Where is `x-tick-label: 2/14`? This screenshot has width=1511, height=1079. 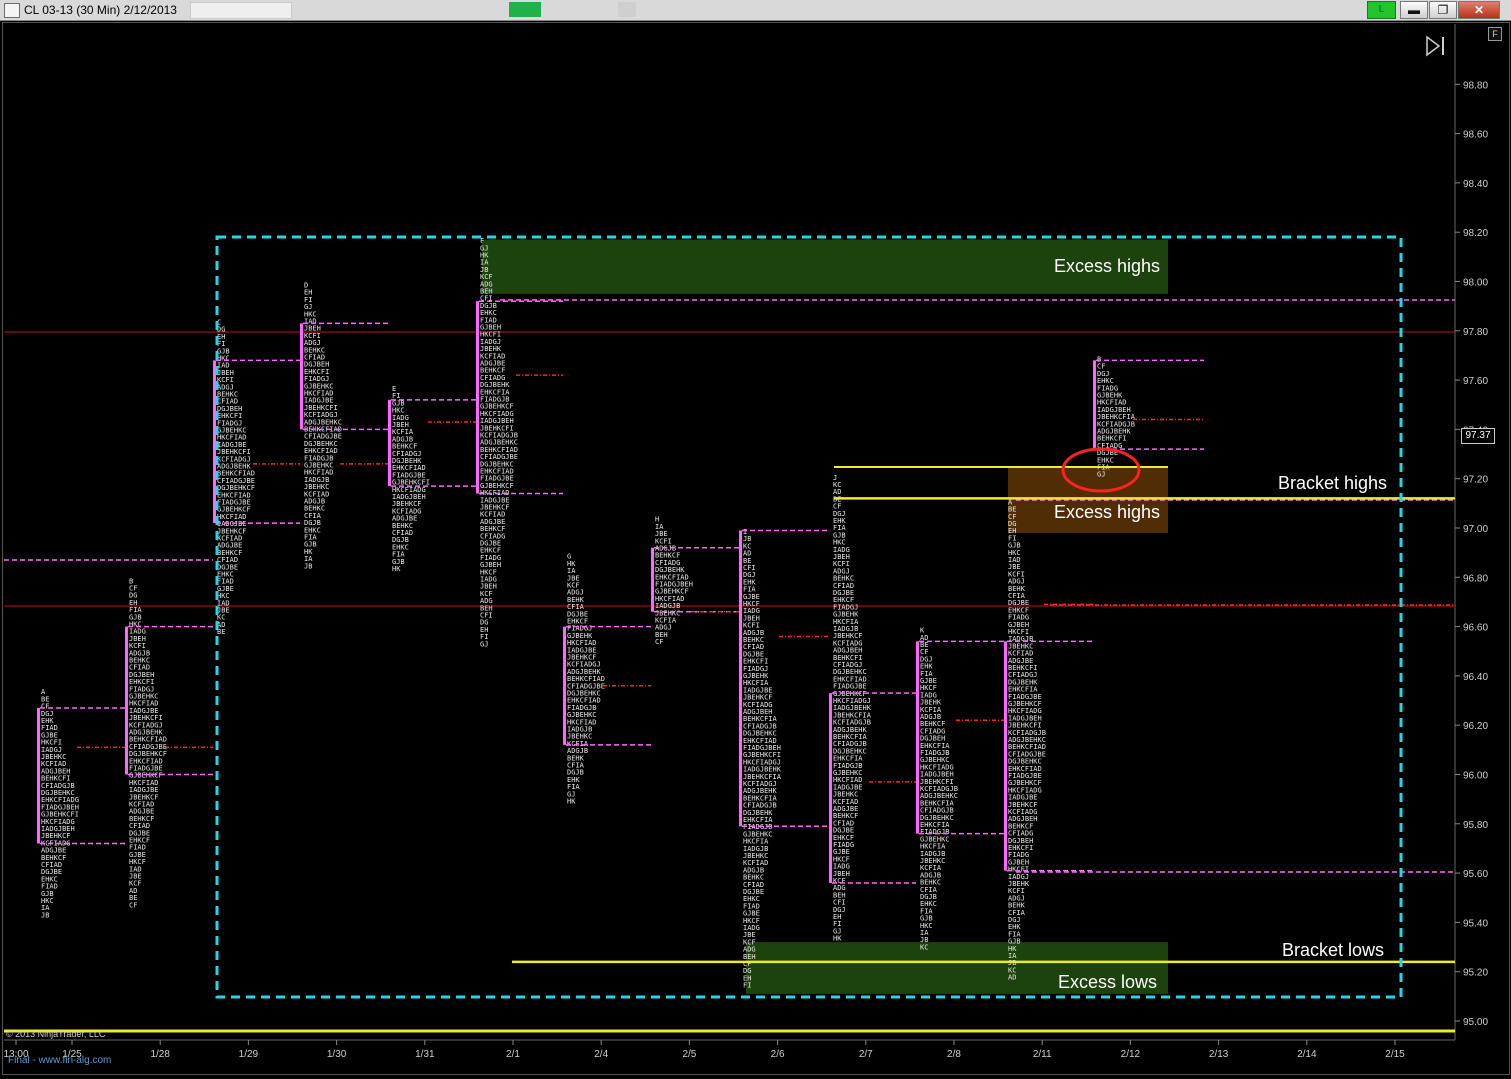
x-tick-label: 2/14 is located at coordinates (1307, 1054).